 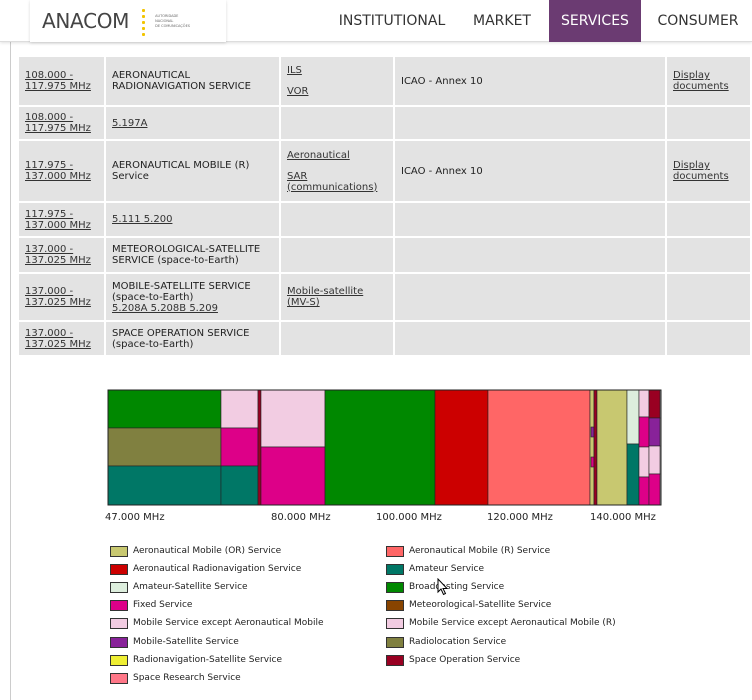 I want to click on service-cell: AERONAUTICAL MOBILE (R) Service, so click(x=193, y=171).